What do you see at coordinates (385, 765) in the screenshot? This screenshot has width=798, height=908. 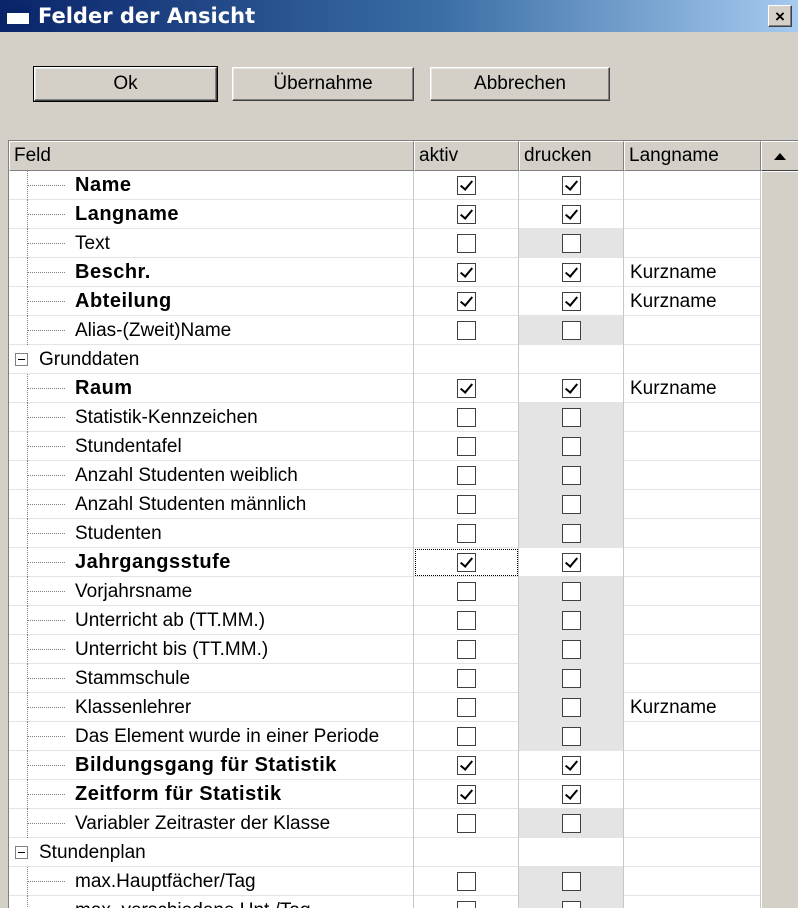 I see `tree-field-row: Bildungsgang für Statistik` at bounding box center [385, 765].